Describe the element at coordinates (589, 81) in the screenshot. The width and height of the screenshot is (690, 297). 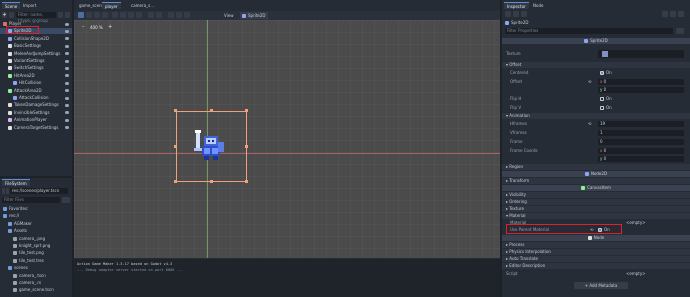
I see `offset-reset-icon: ⟲` at that location.